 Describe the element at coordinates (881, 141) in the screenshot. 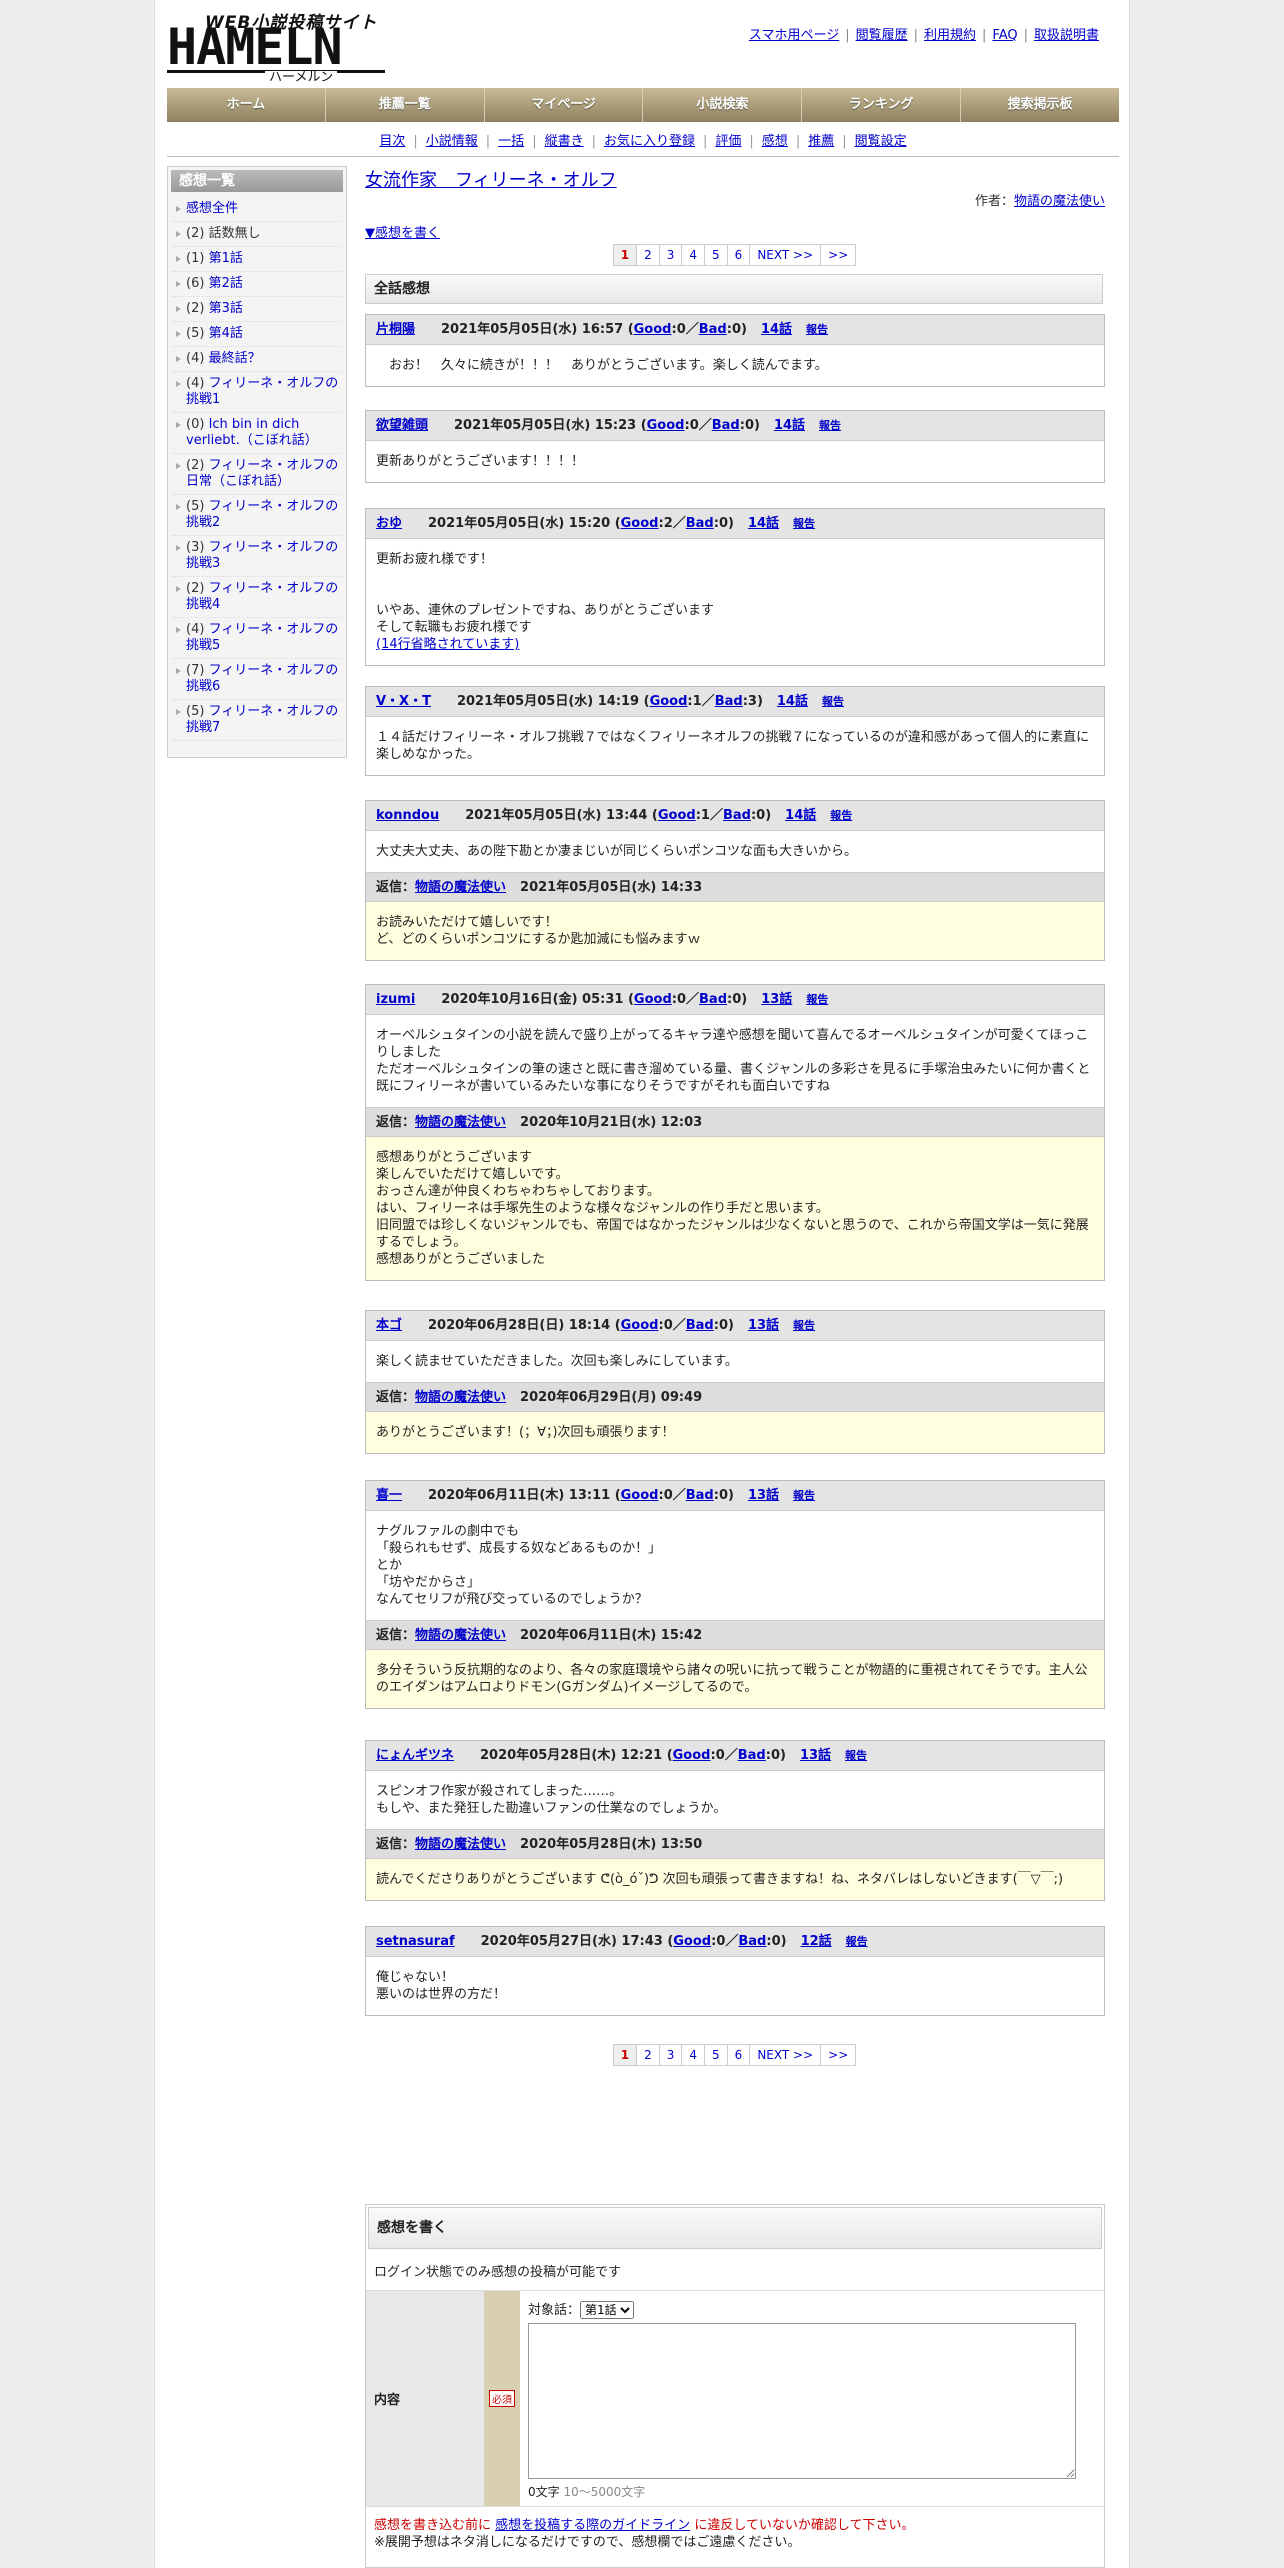

I see `subnav-link: 閲覧設定` at that location.